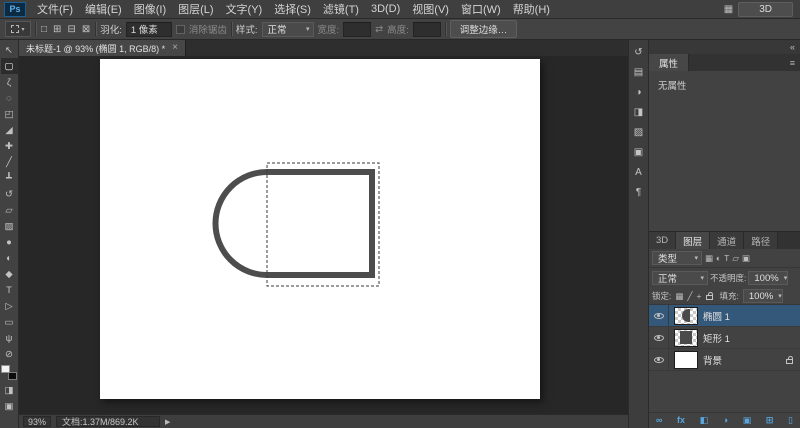  I want to click on gradient-tool: ▨, so click(9, 226).